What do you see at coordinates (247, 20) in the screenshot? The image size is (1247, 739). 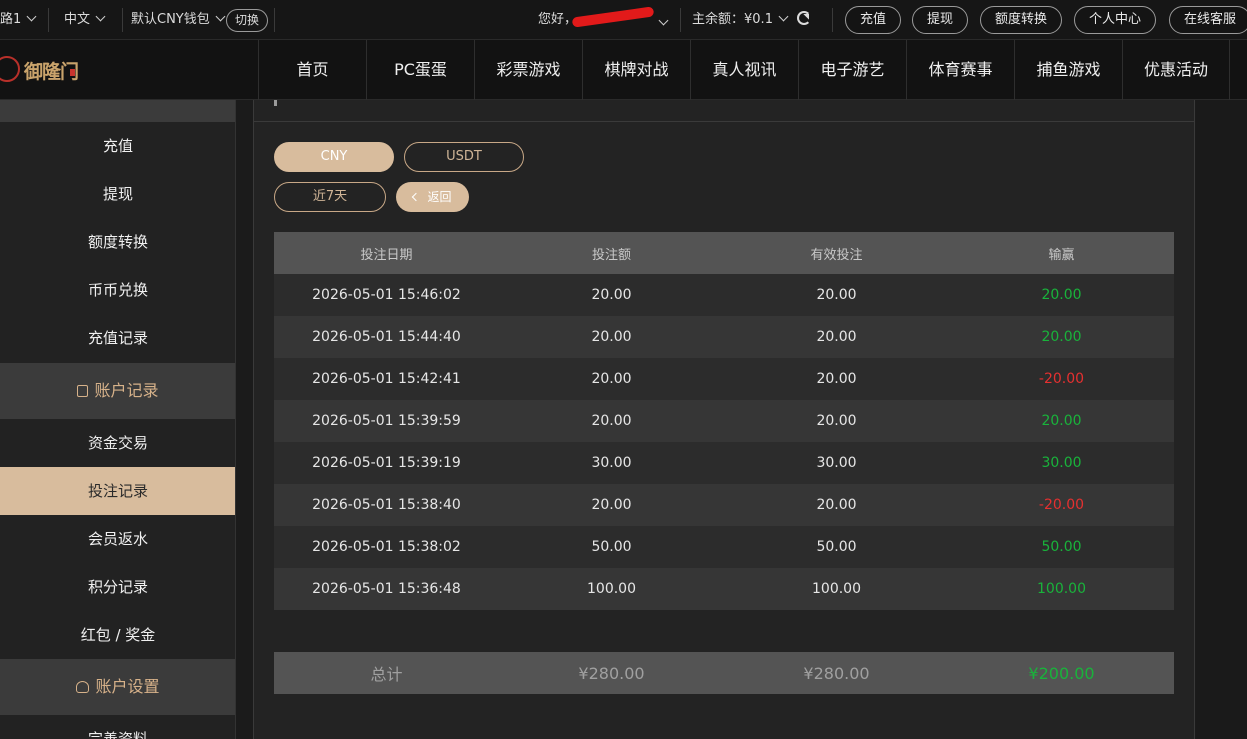 I see `switch-wallet-button: 切换` at bounding box center [247, 20].